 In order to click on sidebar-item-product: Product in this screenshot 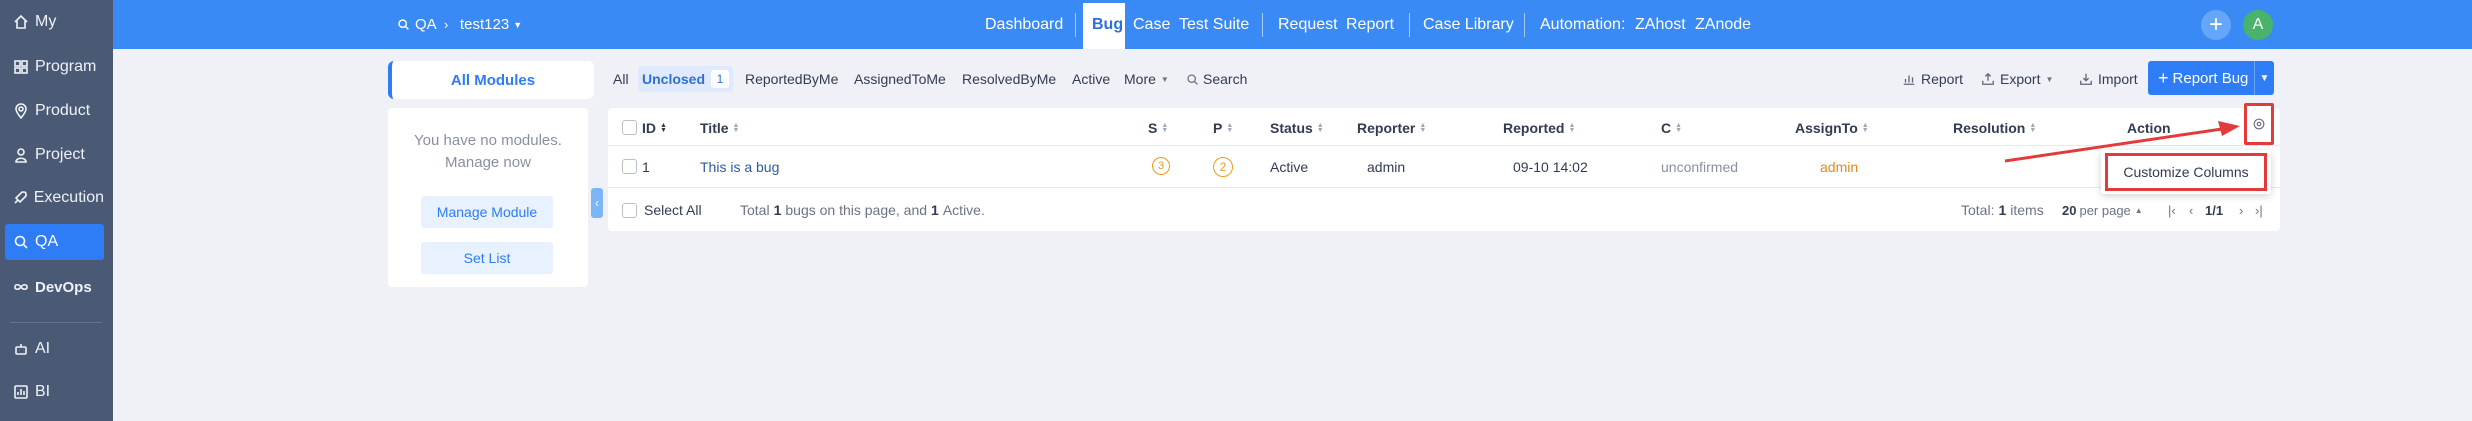, I will do `click(54, 111)`.